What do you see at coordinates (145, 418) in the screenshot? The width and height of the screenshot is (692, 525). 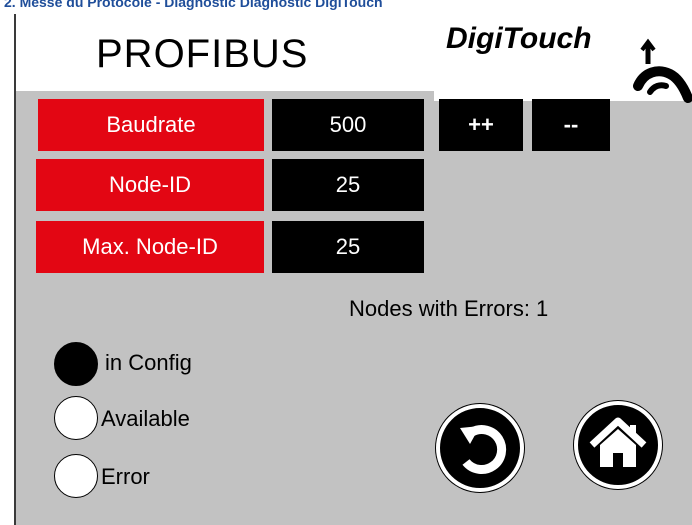 I see `legend-label-available: Available` at bounding box center [145, 418].